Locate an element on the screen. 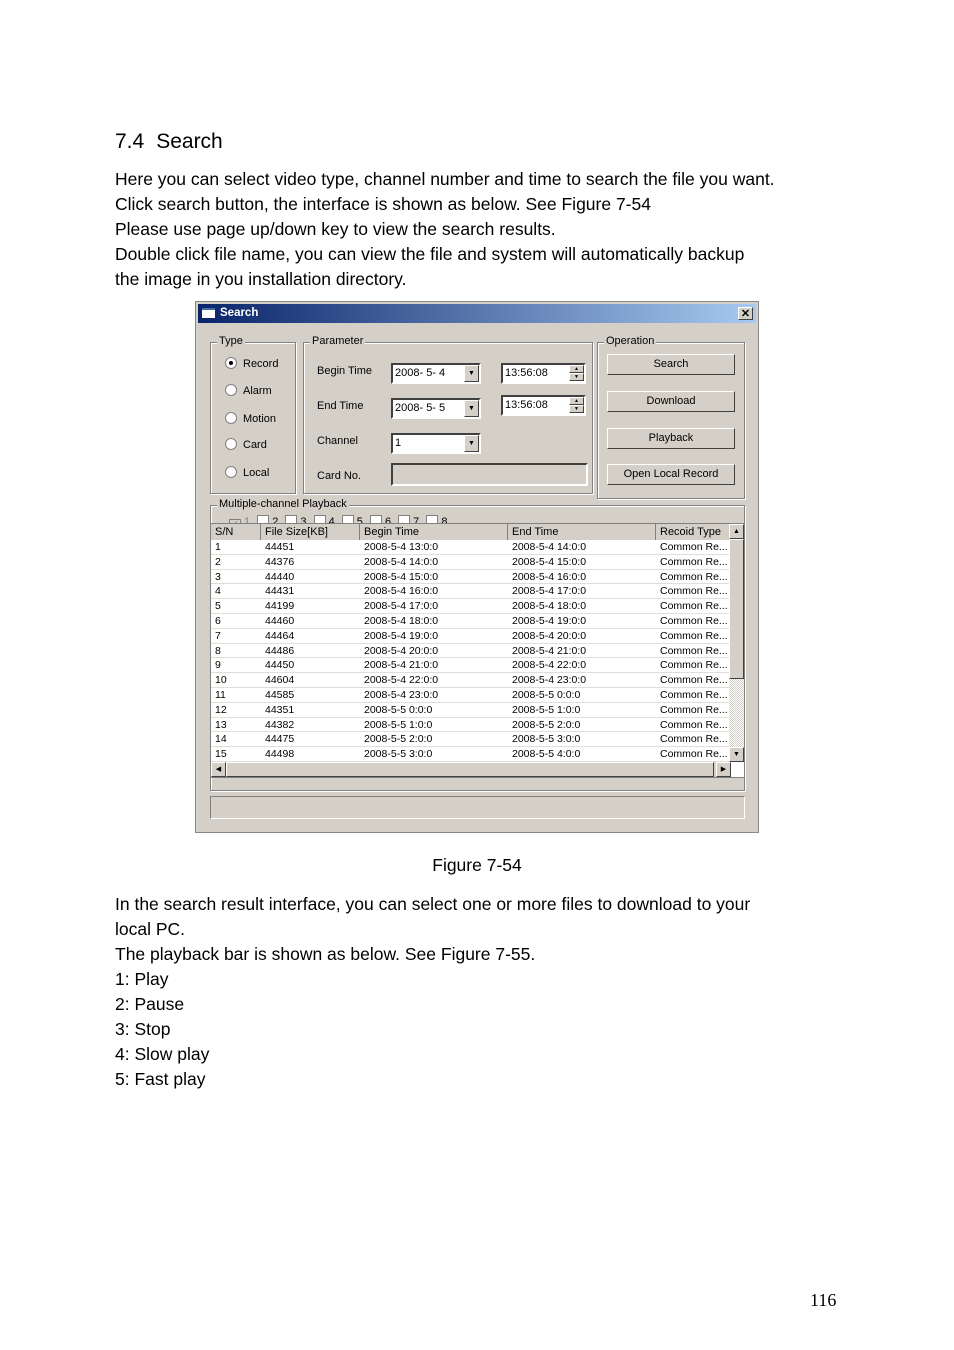 This screenshot has width=954, height=1350. vertical-scrollbar: ▲ ▼ is located at coordinates (736, 643).